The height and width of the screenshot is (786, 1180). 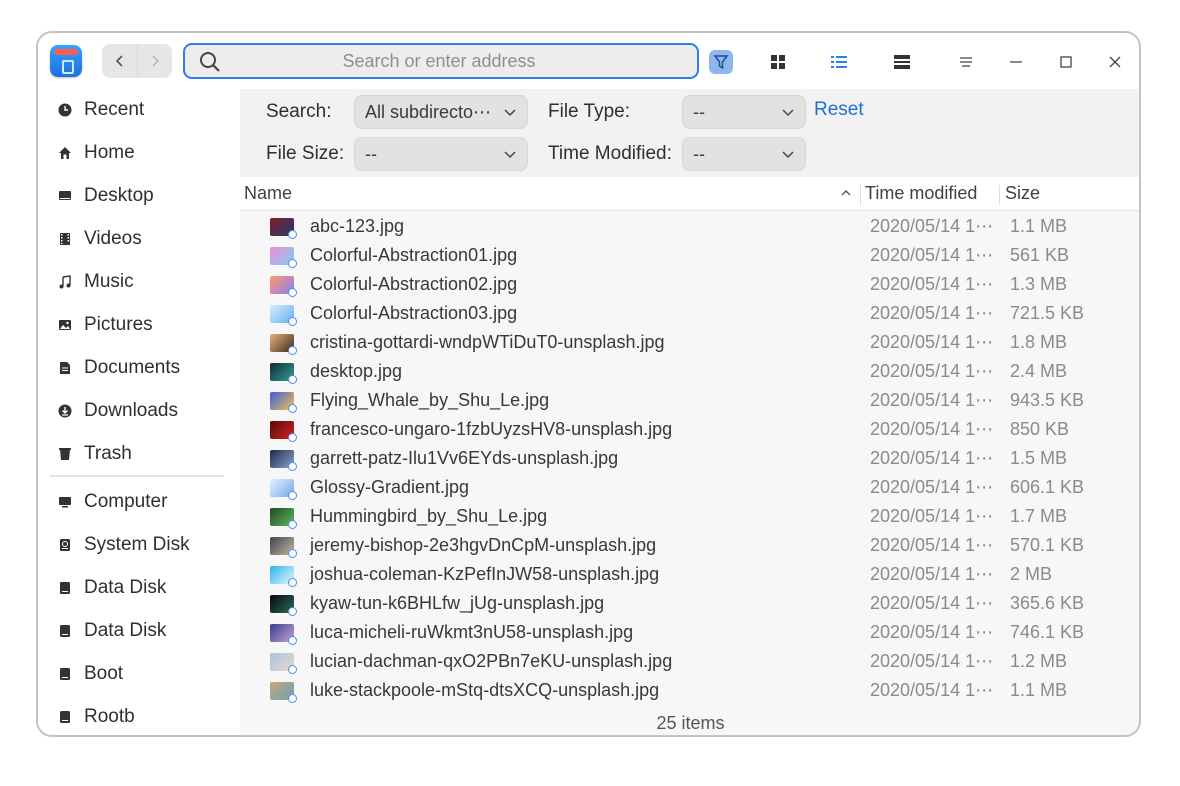 What do you see at coordinates (1047, 545) in the screenshot?
I see `file-size: 570.1 KB` at bounding box center [1047, 545].